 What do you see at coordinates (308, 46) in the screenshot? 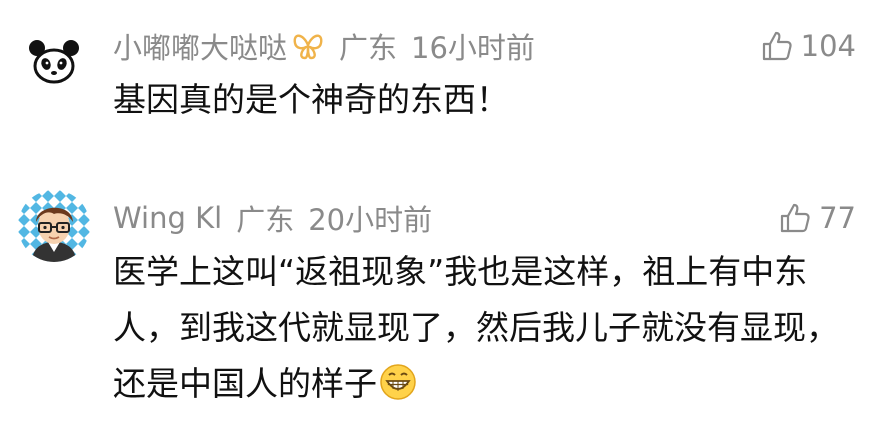
I see `butterfly-icon` at bounding box center [308, 46].